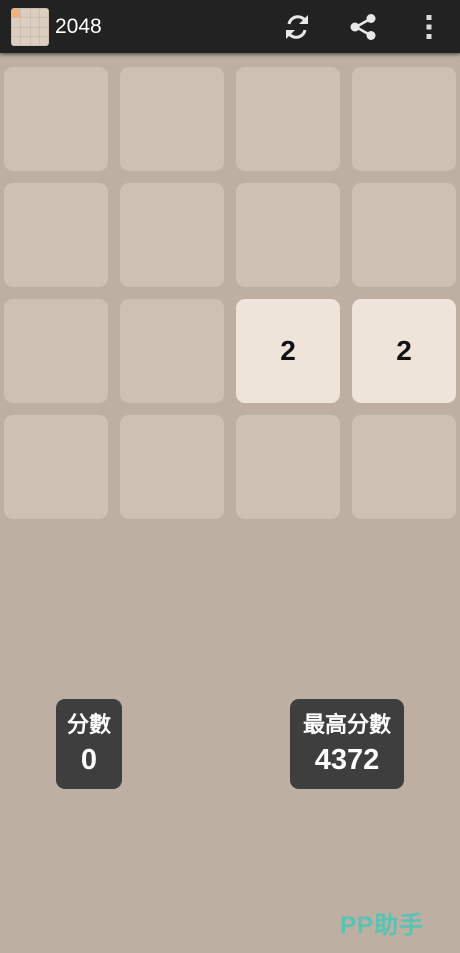 The image size is (460, 953). Describe the element at coordinates (346, 724) in the screenshot. I see `best-score-label: 最高分數` at that location.